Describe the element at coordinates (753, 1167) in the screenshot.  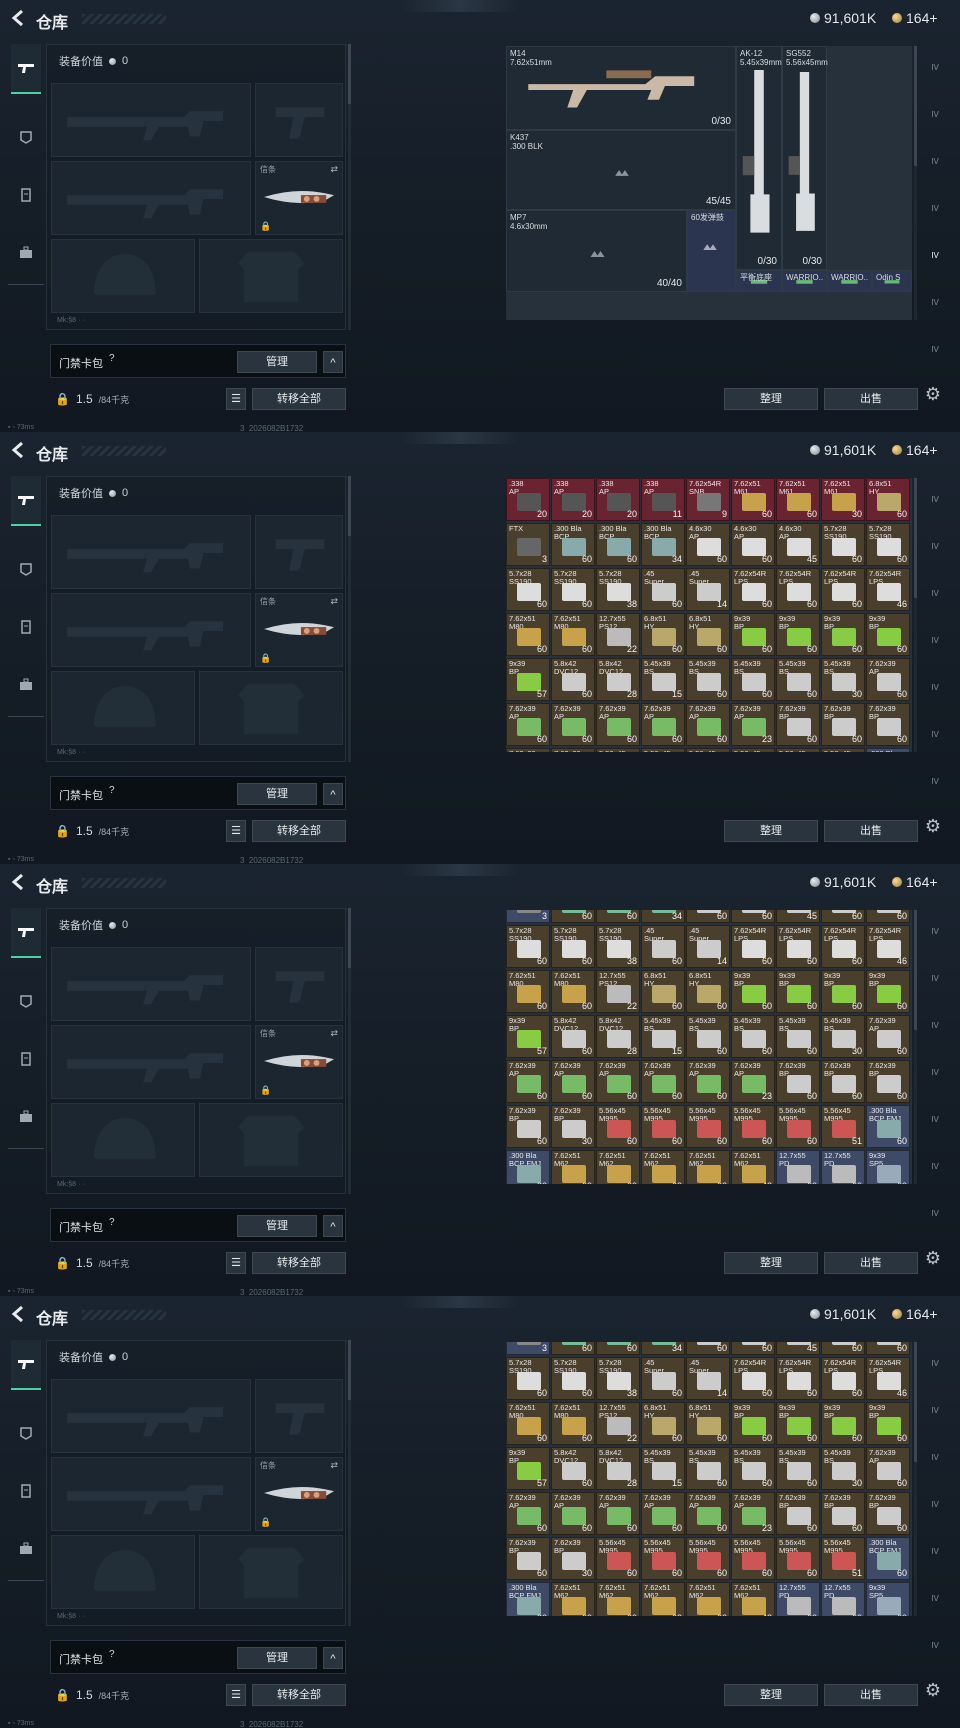
I see `ammo-item: 7.62x51M6243` at that location.